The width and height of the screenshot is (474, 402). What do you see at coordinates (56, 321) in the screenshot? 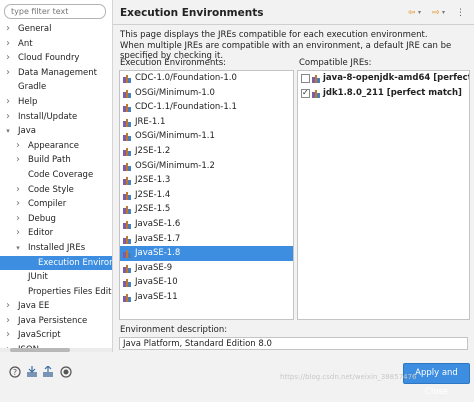
I see `tree-item: › Java Persistence` at bounding box center [56, 321].